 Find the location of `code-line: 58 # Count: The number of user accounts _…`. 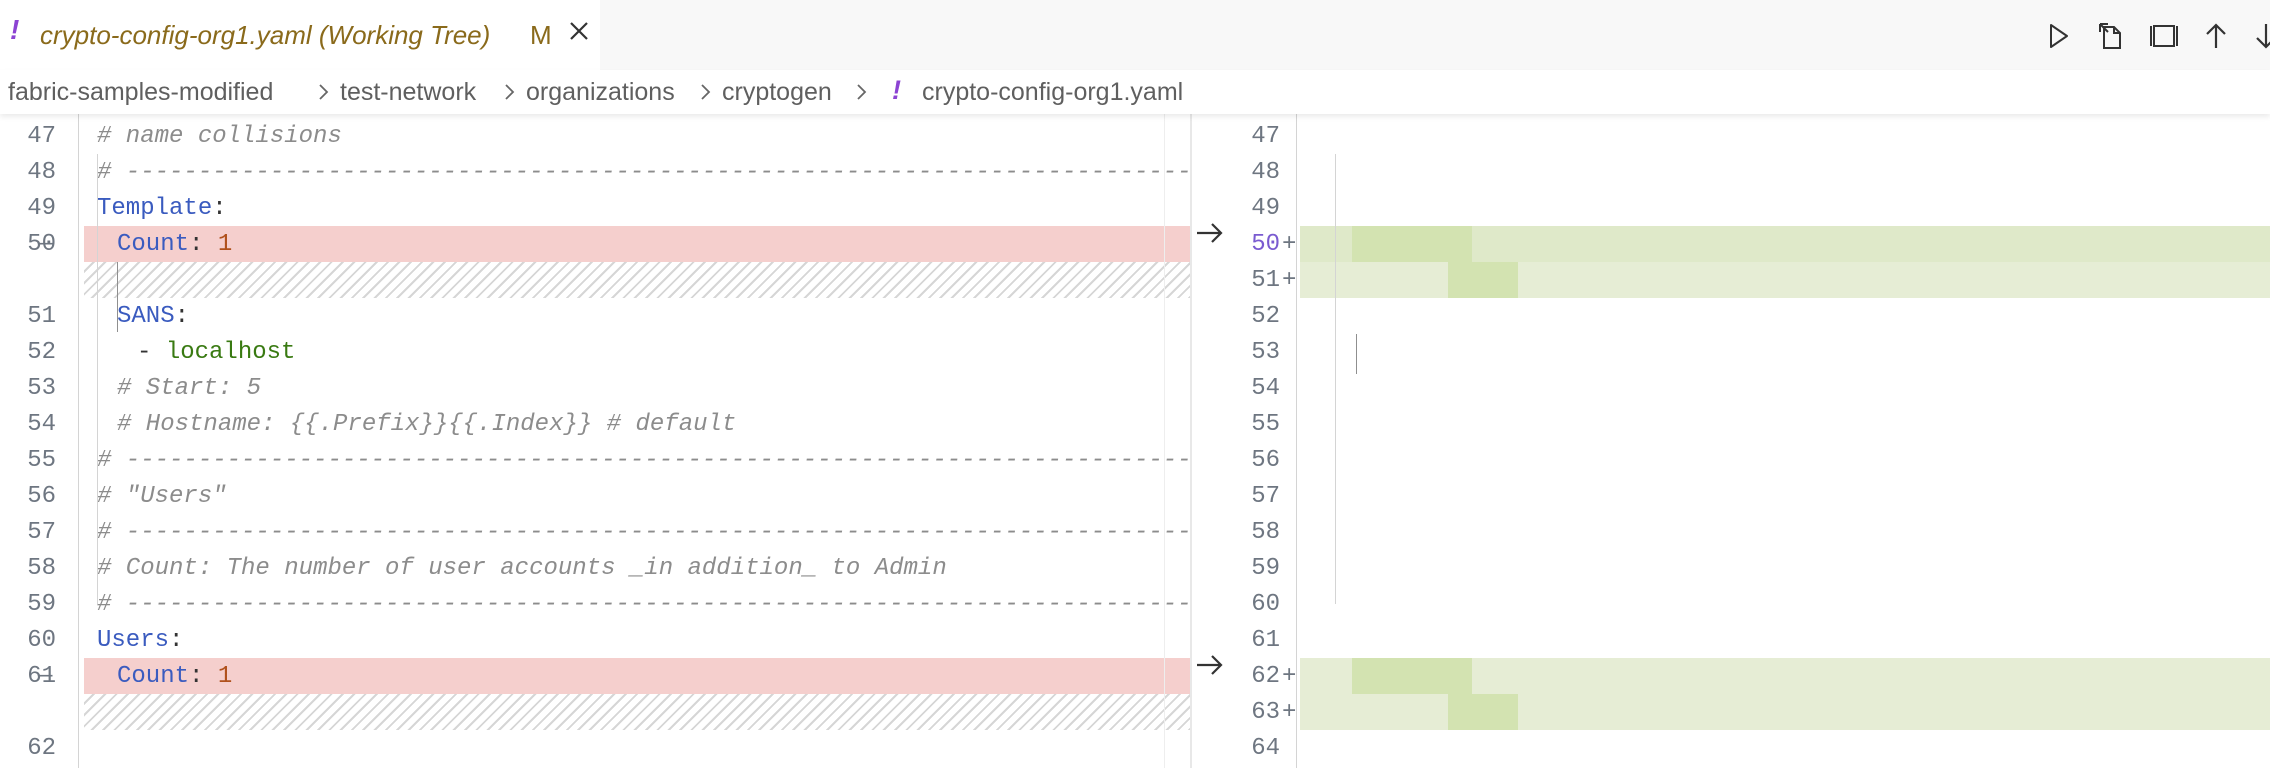

code-line: 58 # Count: The number of user accounts _… is located at coordinates (595, 568).